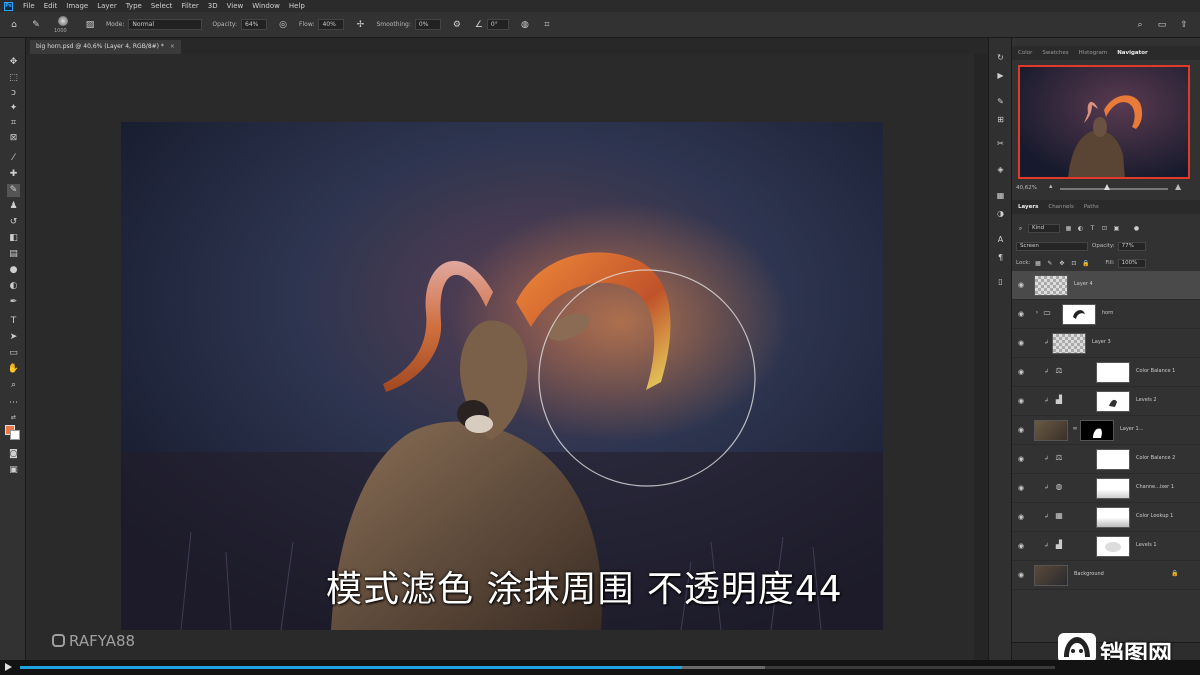  I want to click on filter-pixel-icon: ▦, so click(1068, 228).